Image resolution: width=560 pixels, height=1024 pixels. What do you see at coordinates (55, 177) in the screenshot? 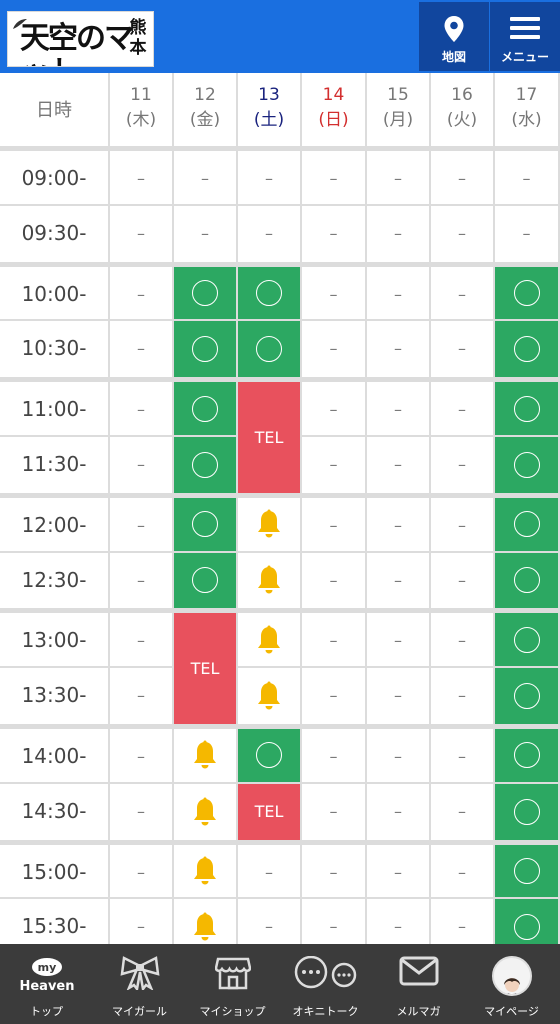
I see `time-label: 09:00-` at bounding box center [55, 177].